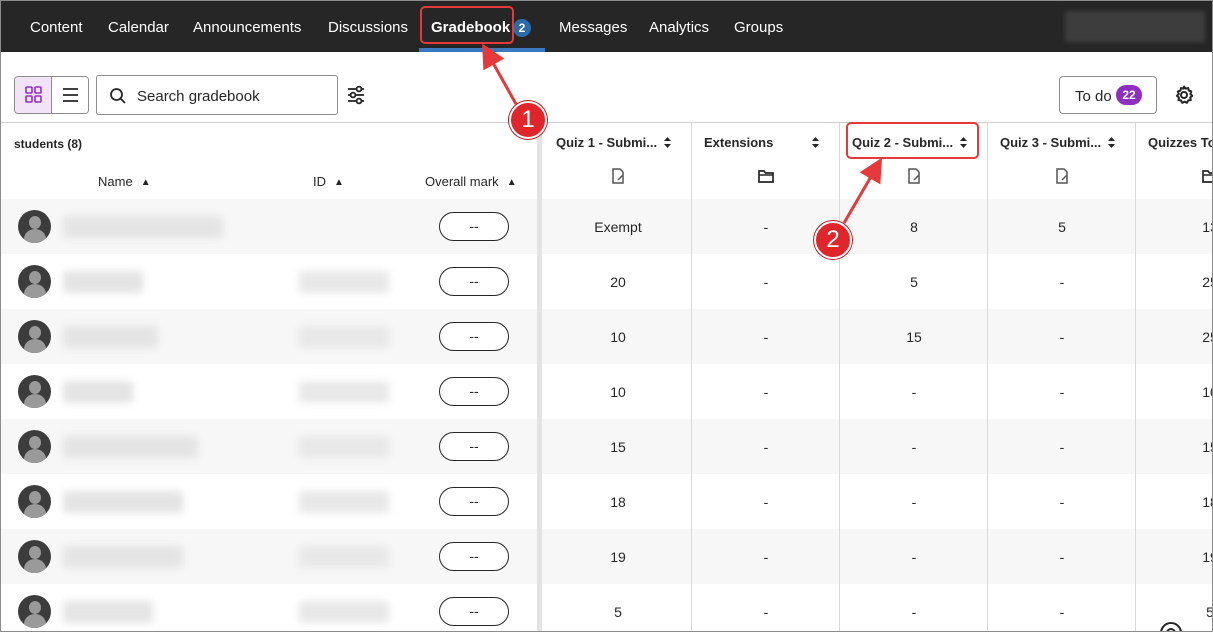 This screenshot has width=1213, height=632. I want to click on overall-header-label: Overall mark, so click(462, 181).